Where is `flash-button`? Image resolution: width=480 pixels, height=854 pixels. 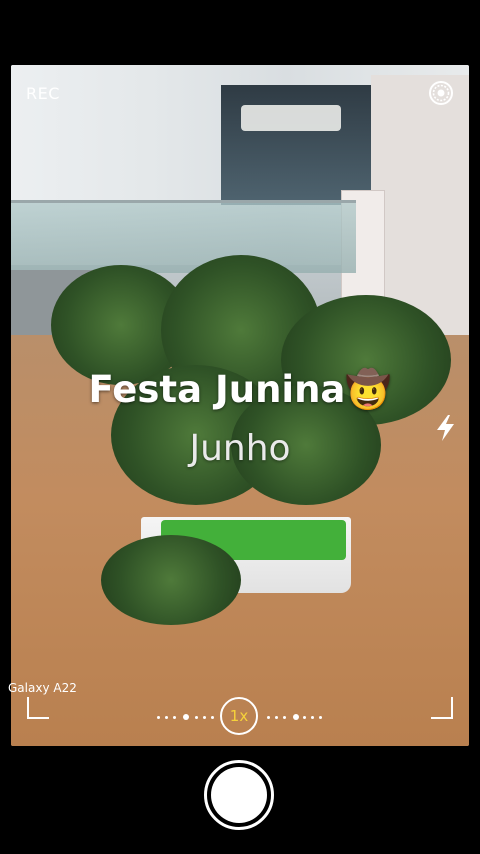
flash-button is located at coordinates (446, 428).